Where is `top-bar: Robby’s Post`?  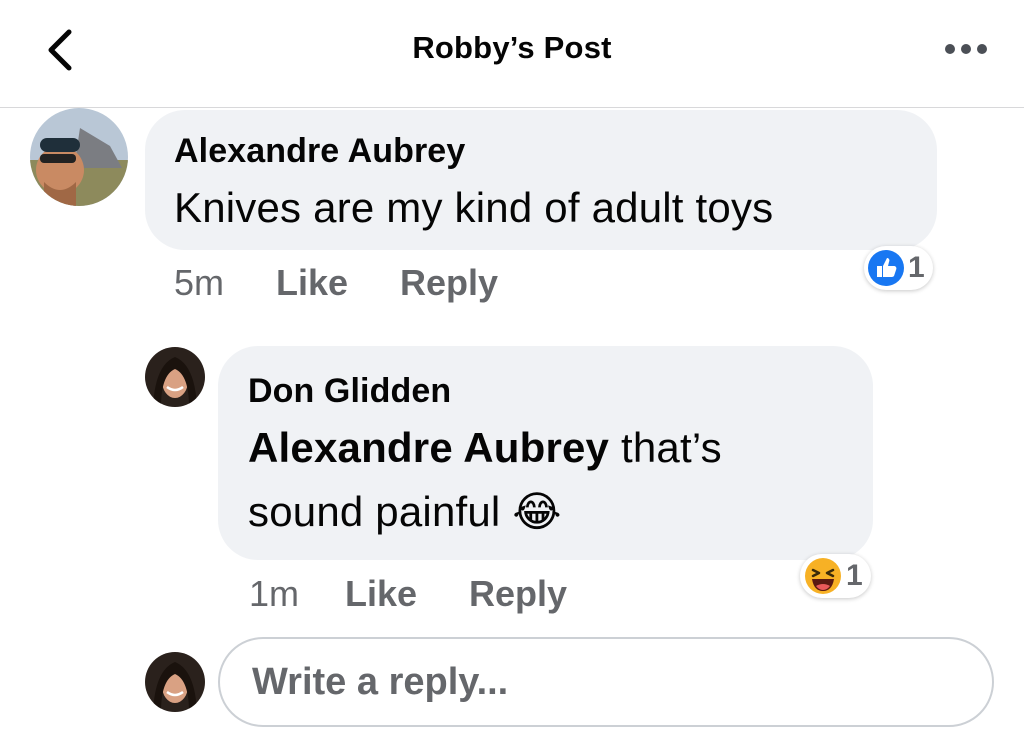 top-bar: Robby’s Post is located at coordinates (512, 54).